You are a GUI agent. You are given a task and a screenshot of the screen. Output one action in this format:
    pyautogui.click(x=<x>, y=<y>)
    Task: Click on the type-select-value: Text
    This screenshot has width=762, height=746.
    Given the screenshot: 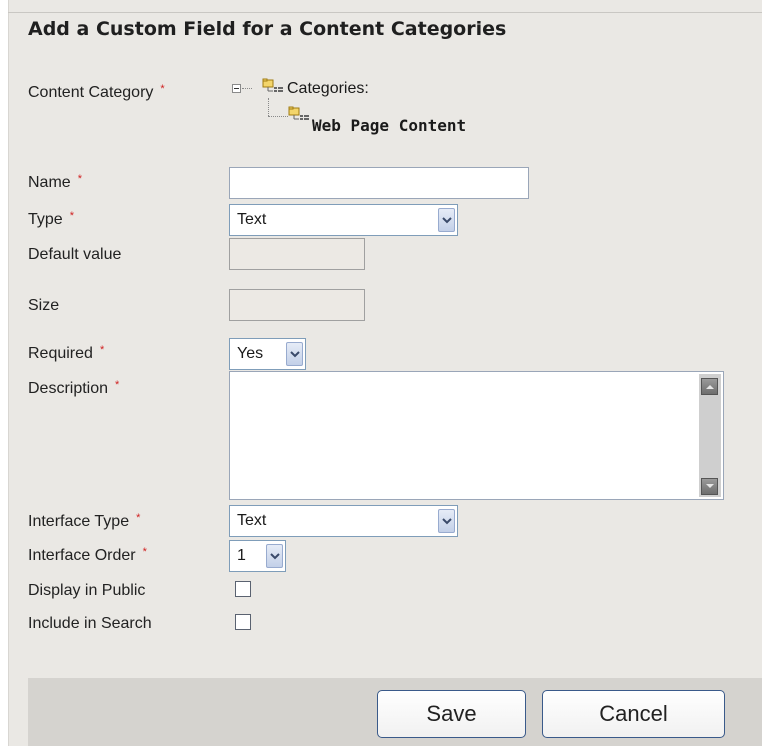 What is the action you would take?
    pyautogui.click(x=252, y=219)
    